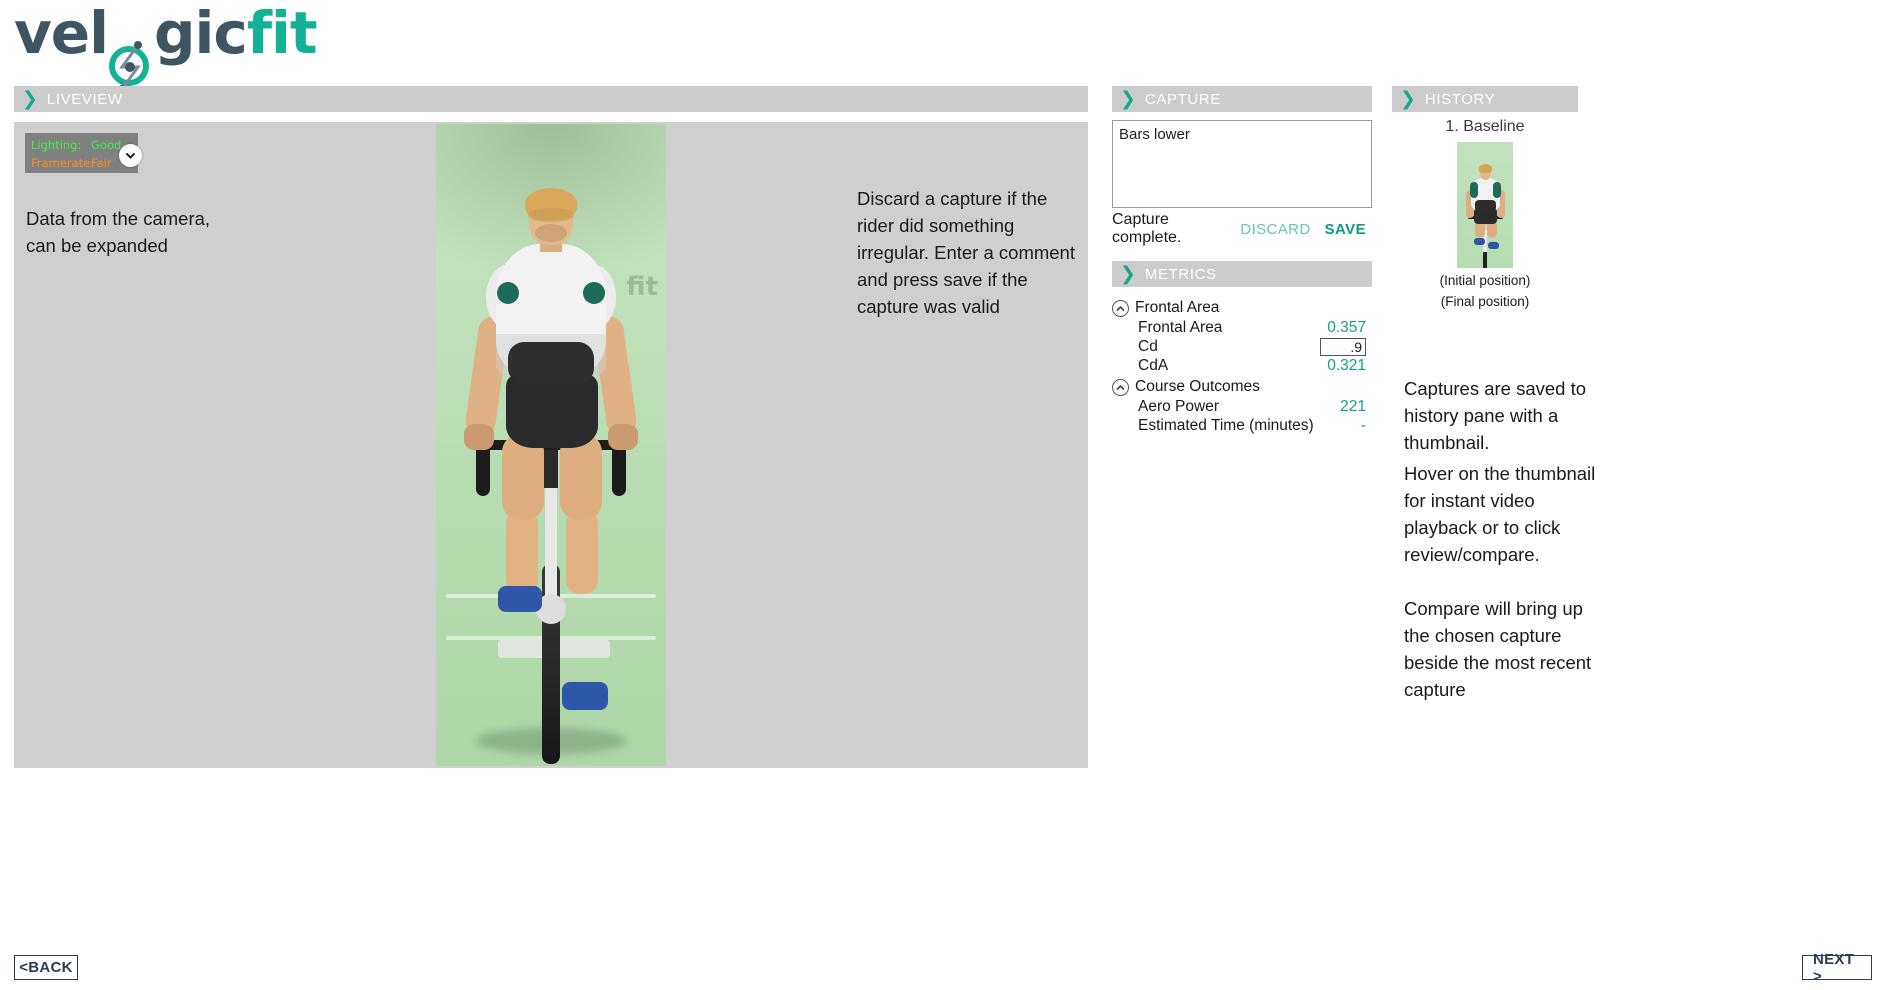  What do you see at coordinates (1837, 968) in the screenshot?
I see `next-button: NEXT >` at bounding box center [1837, 968].